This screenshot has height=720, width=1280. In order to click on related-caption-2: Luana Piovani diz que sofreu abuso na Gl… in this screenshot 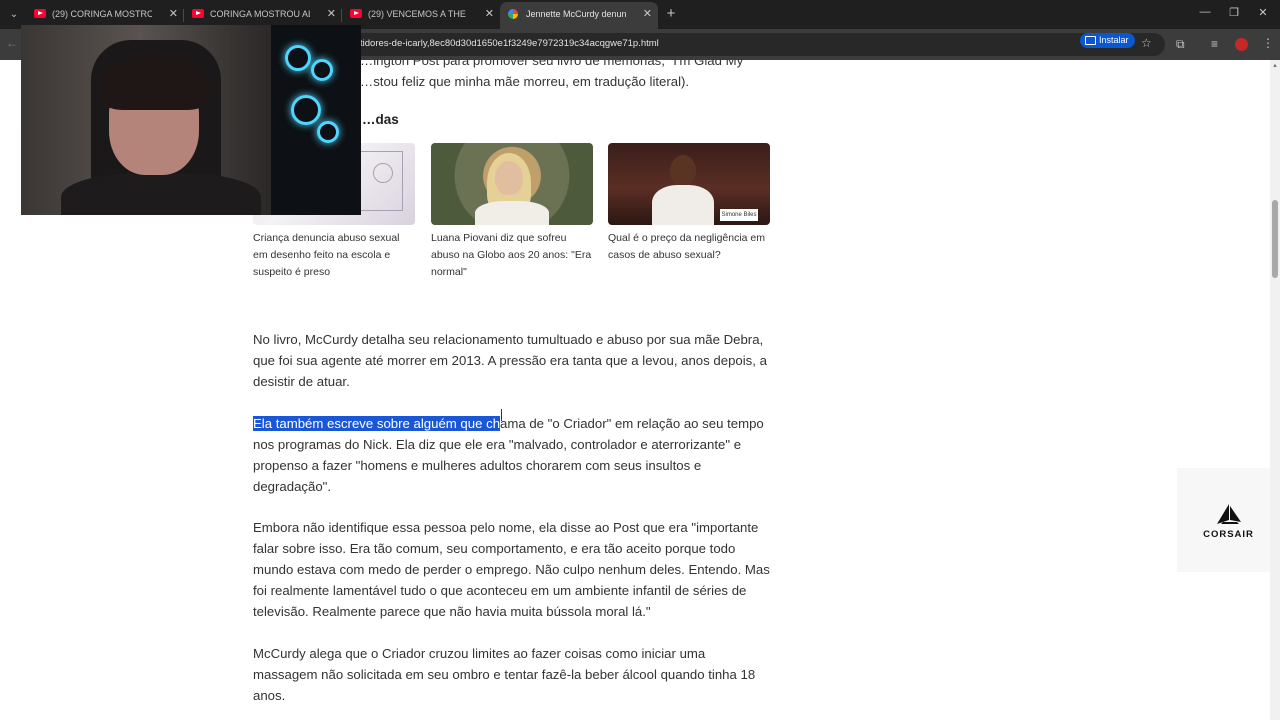, I will do `click(512, 255)`.